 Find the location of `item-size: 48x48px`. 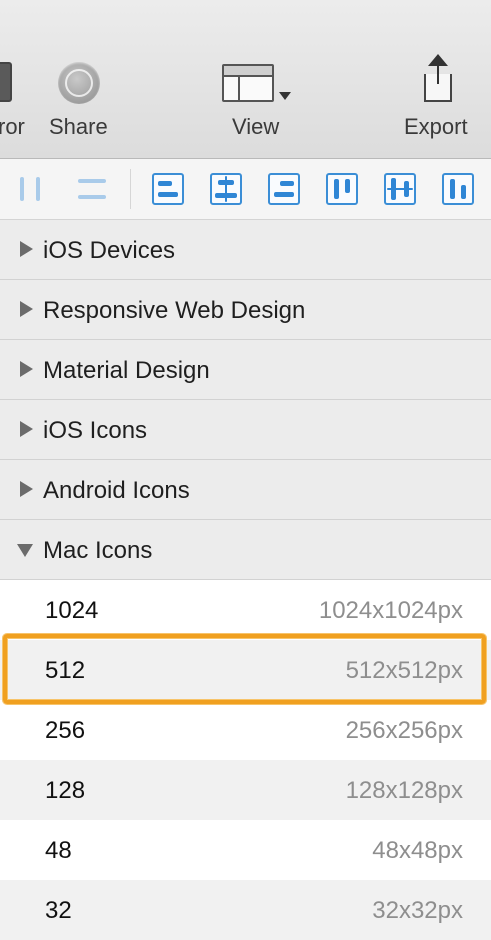

item-size: 48x48px is located at coordinates (417, 850).